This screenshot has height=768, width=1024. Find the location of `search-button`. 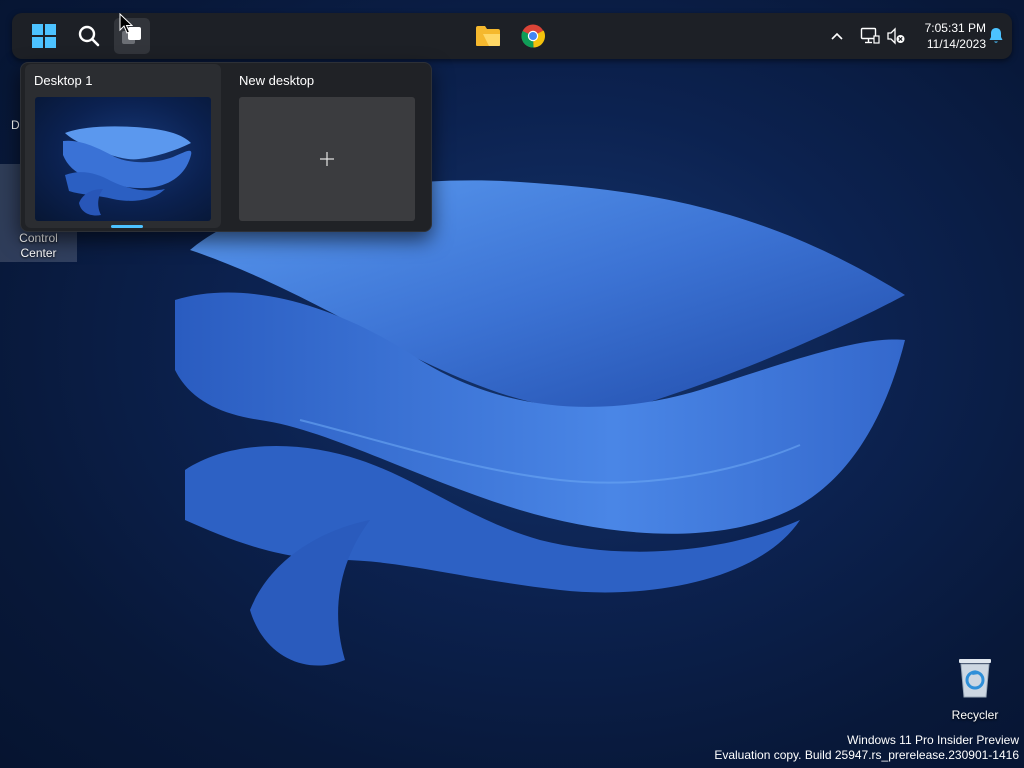

search-button is located at coordinates (89, 36).